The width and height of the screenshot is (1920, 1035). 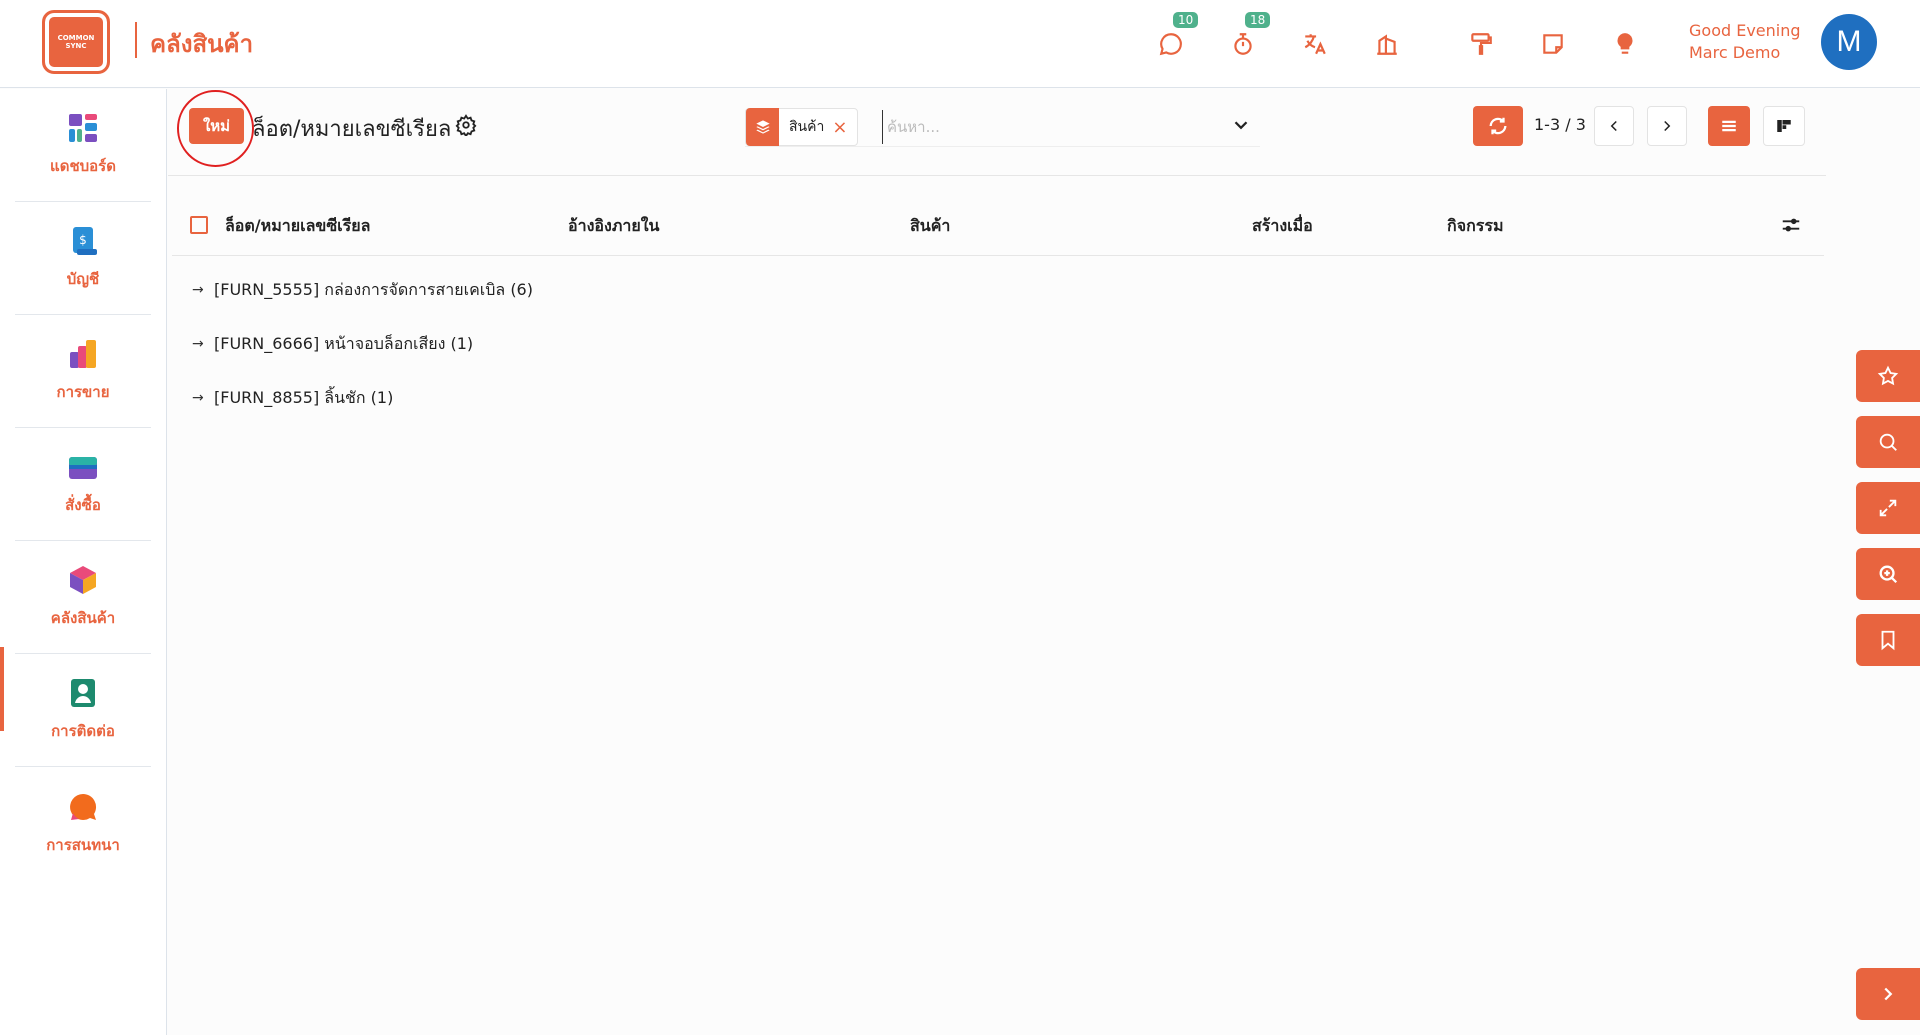 I want to click on user-greeting: Good Evening Marc Demo, so click(x=1745, y=42).